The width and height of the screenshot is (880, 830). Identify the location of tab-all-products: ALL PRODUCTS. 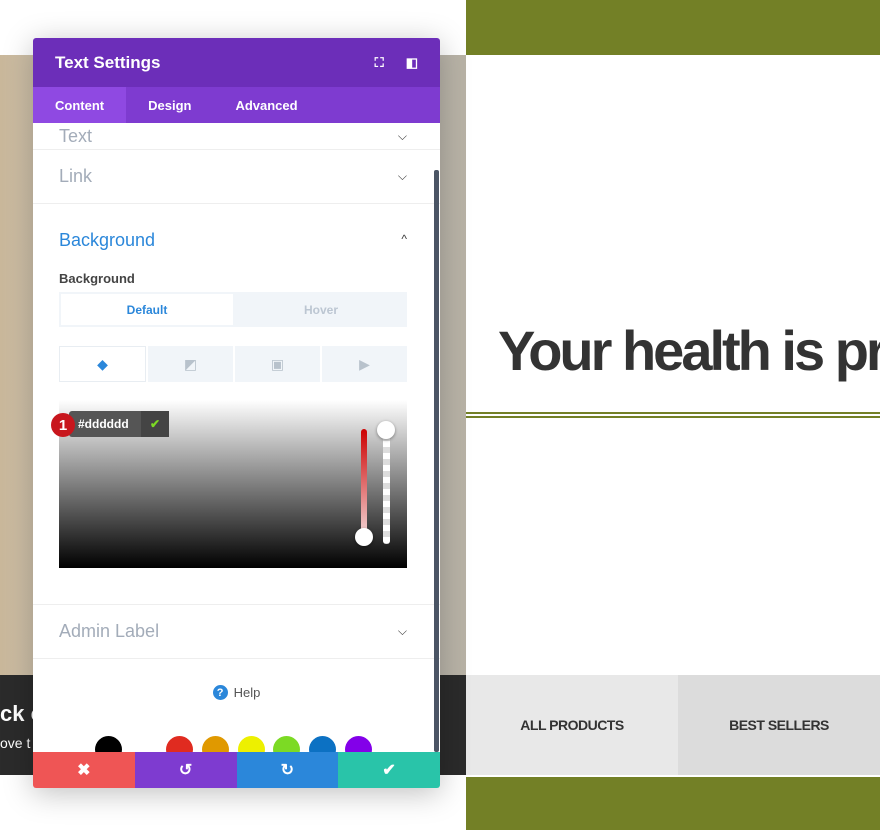
(572, 725).